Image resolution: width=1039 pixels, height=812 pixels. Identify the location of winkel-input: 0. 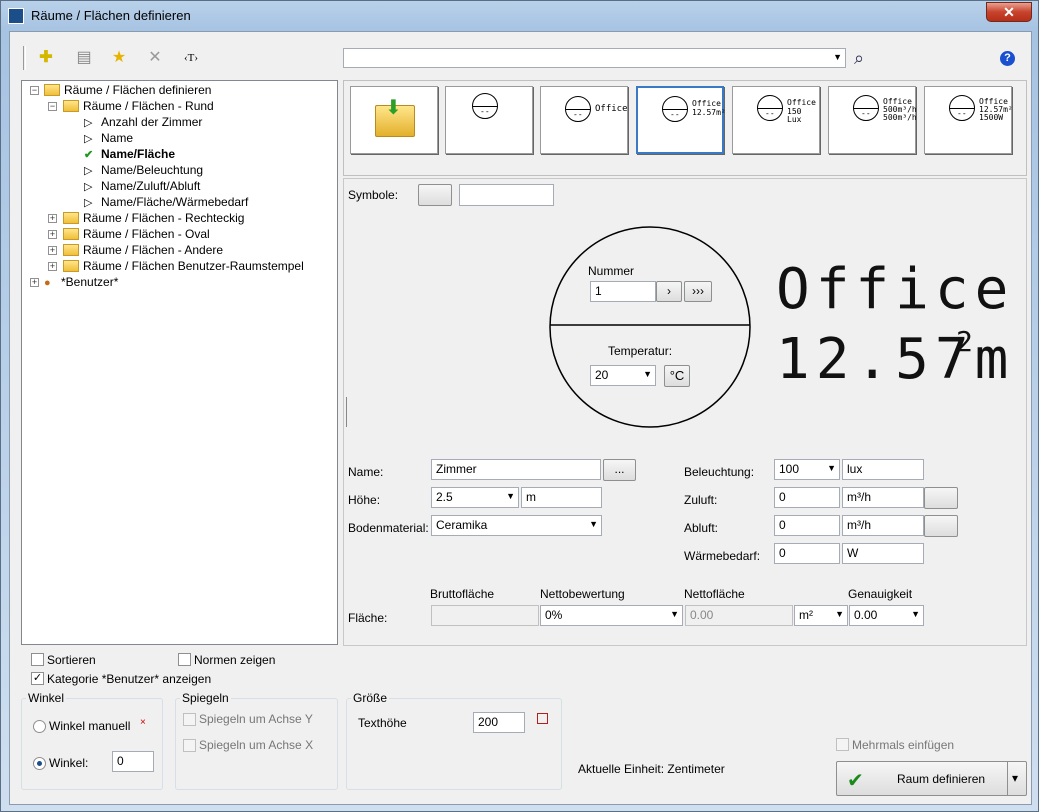
(133, 761).